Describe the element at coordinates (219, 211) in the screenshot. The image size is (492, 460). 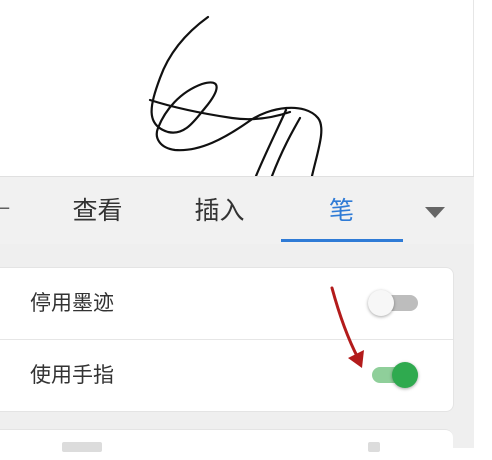
I see `tab-insert: 插入` at that location.